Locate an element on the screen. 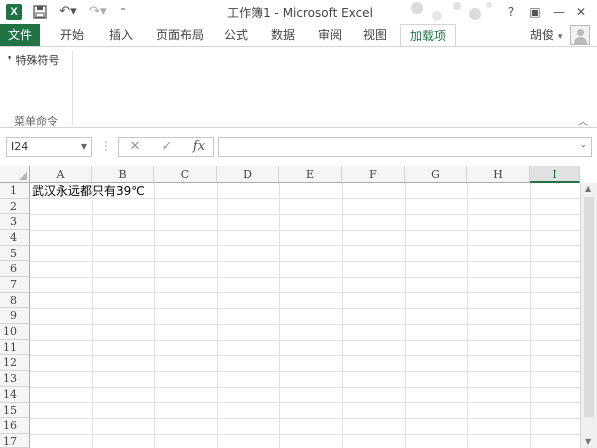 Image resolution: width=597 pixels, height=448 pixels. column-header-i: I is located at coordinates (555, 174).